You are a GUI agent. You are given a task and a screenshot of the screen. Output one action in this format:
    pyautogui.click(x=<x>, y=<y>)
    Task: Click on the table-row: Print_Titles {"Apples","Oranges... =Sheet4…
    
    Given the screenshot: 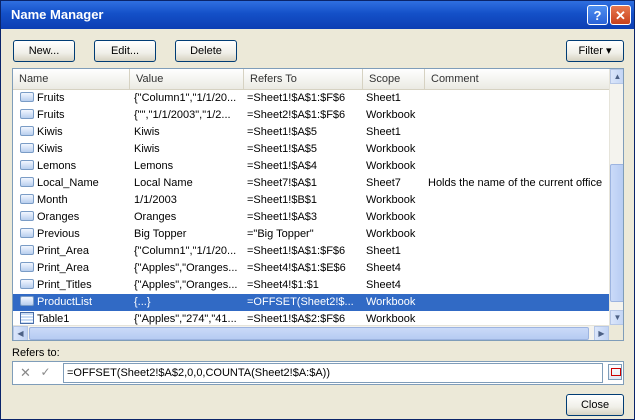 What is the action you would take?
    pyautogui.click(x=311, y=285)
    